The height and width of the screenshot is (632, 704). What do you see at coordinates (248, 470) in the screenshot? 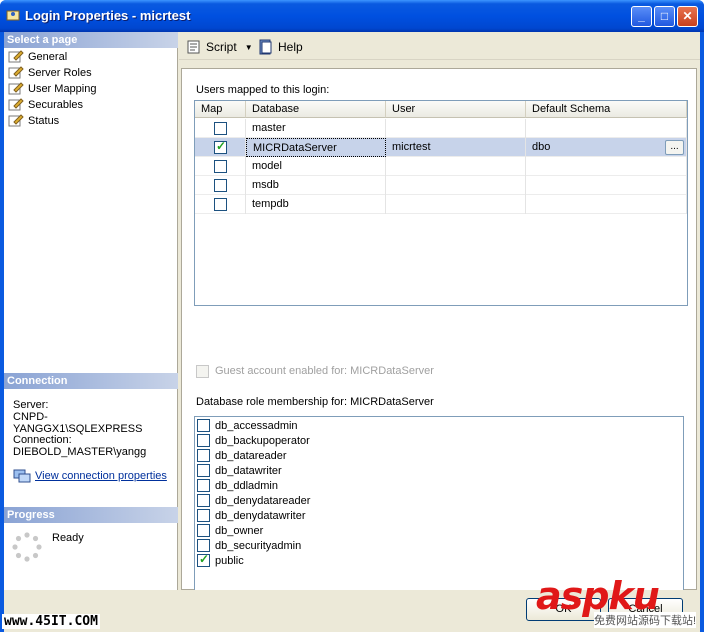
I see `role-name: db_datawriter` at bounding box center [248, 470].